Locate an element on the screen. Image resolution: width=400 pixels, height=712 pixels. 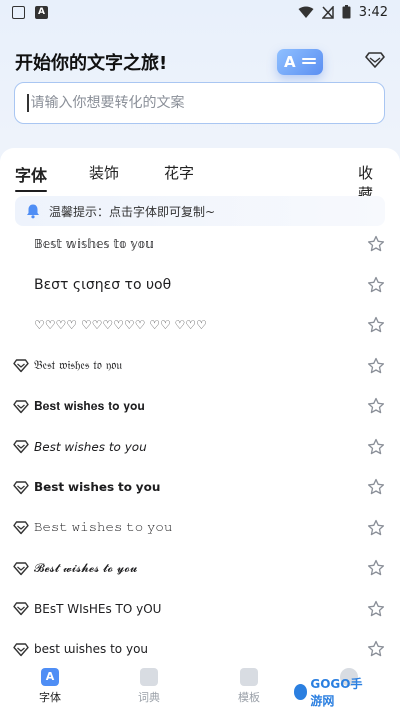
tip-banner: 温馨提示：点击字体即可复制~ is located at coordinates (200, 211).